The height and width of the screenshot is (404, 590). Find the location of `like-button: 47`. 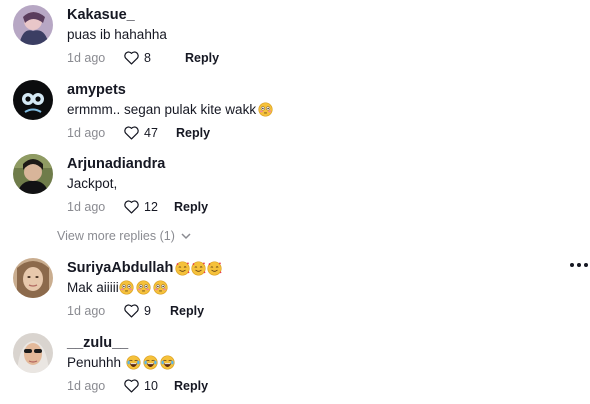

like-button: 47 is located at coordinates (149, 132).